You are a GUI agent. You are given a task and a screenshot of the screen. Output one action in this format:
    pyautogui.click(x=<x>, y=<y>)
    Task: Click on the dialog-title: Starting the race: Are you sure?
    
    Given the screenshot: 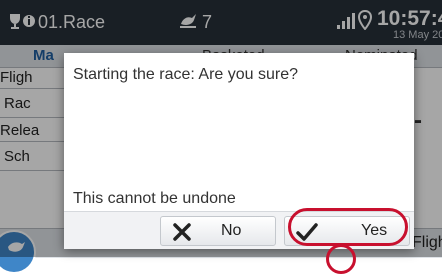 What is the action you would take?
    pyautogui.click(x=186, y=74)
    